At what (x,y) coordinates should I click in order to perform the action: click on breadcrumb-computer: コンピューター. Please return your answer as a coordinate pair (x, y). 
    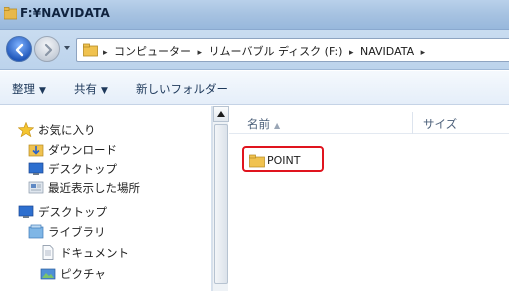
    Looking at the image, I should click on (152, 51).